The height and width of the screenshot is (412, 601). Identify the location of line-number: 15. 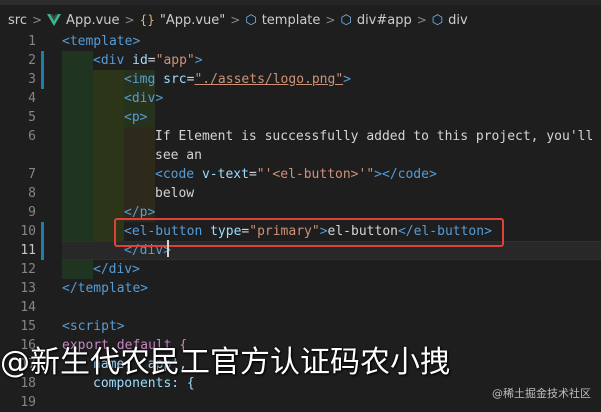
(28, 326).